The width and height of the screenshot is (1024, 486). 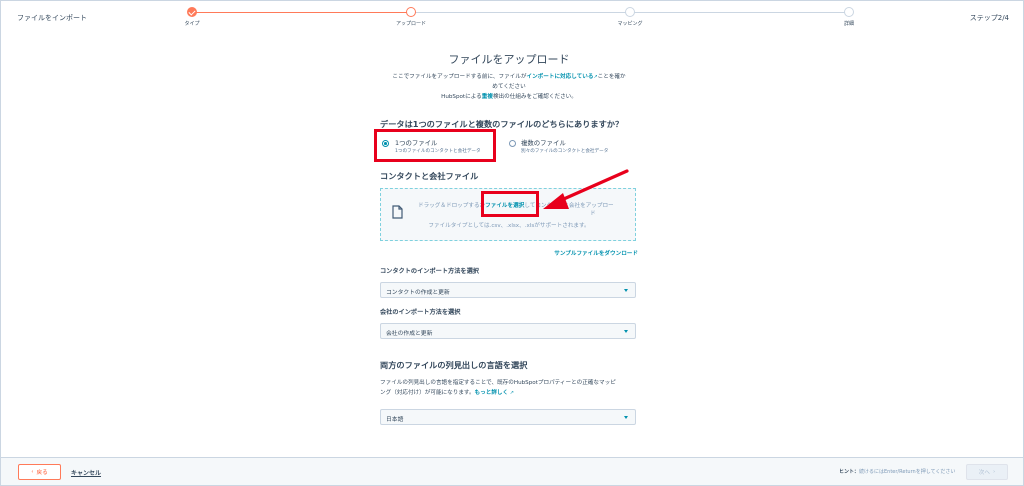 I want to click on progress-track-done, so click(x=301, y=12).